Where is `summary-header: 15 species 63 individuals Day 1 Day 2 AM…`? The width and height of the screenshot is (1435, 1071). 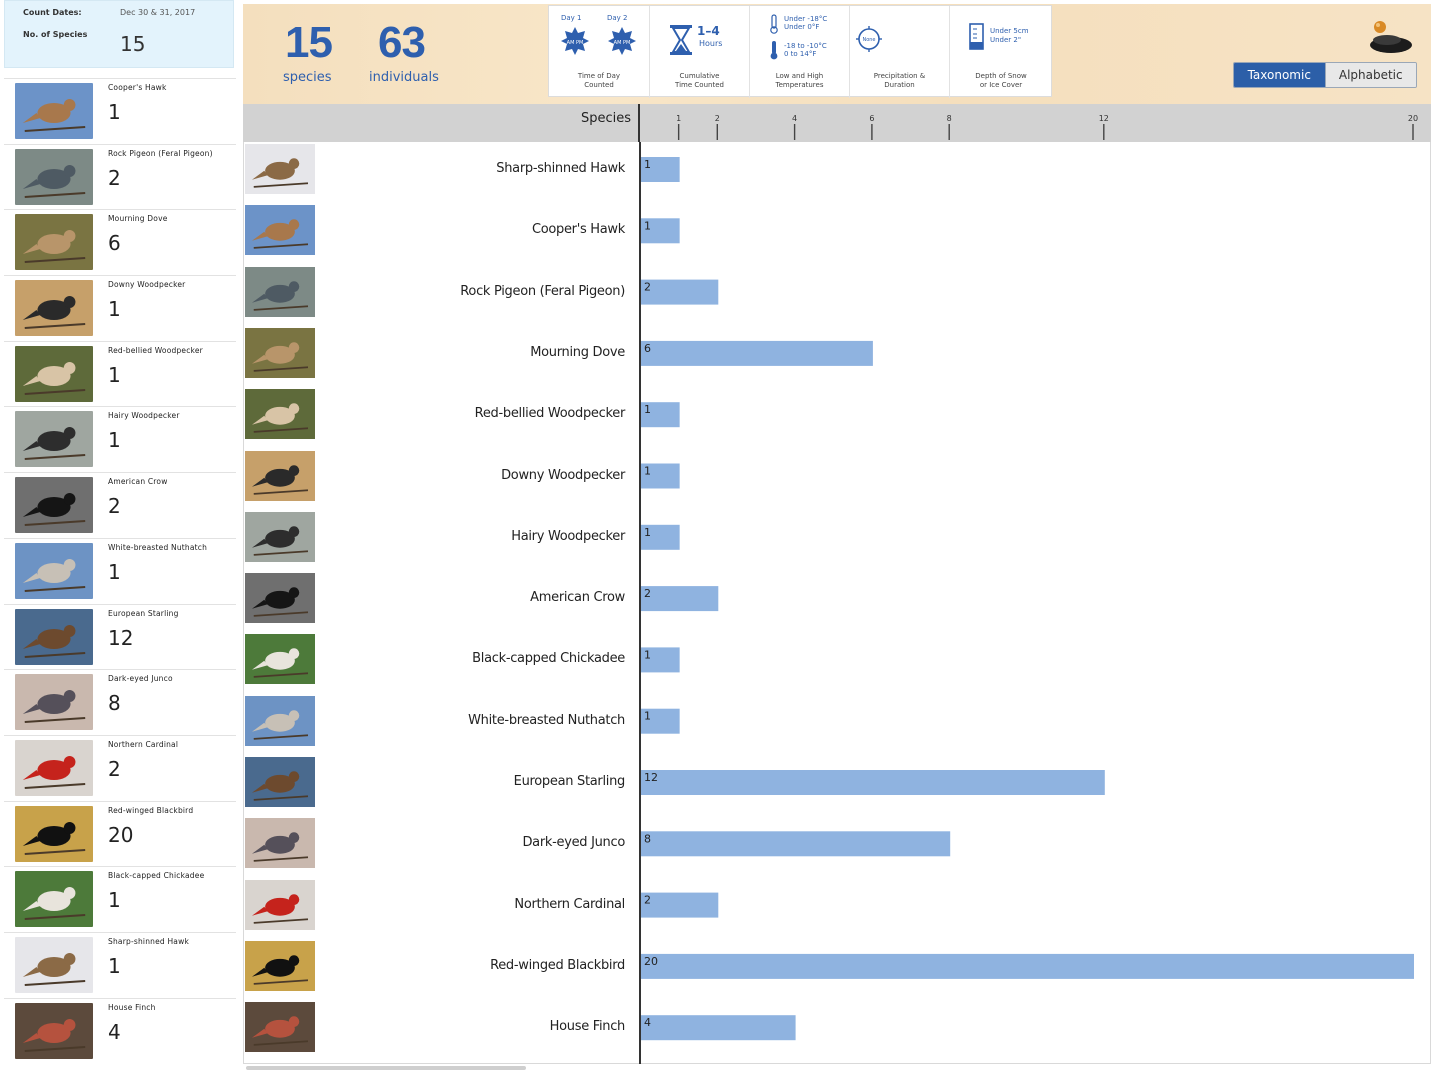 summary-header: 15 species 63 individuals Day 1 Day 2 AM… is located at coordinates (837, 54).